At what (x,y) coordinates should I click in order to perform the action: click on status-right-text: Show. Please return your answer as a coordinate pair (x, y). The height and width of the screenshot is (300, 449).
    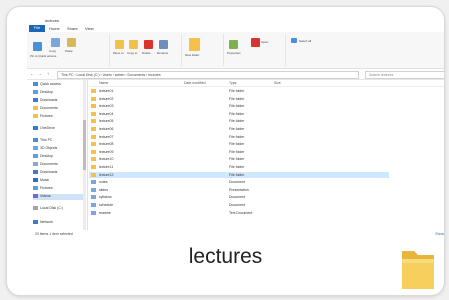
    Looking at the image, I should click on (439, 234).